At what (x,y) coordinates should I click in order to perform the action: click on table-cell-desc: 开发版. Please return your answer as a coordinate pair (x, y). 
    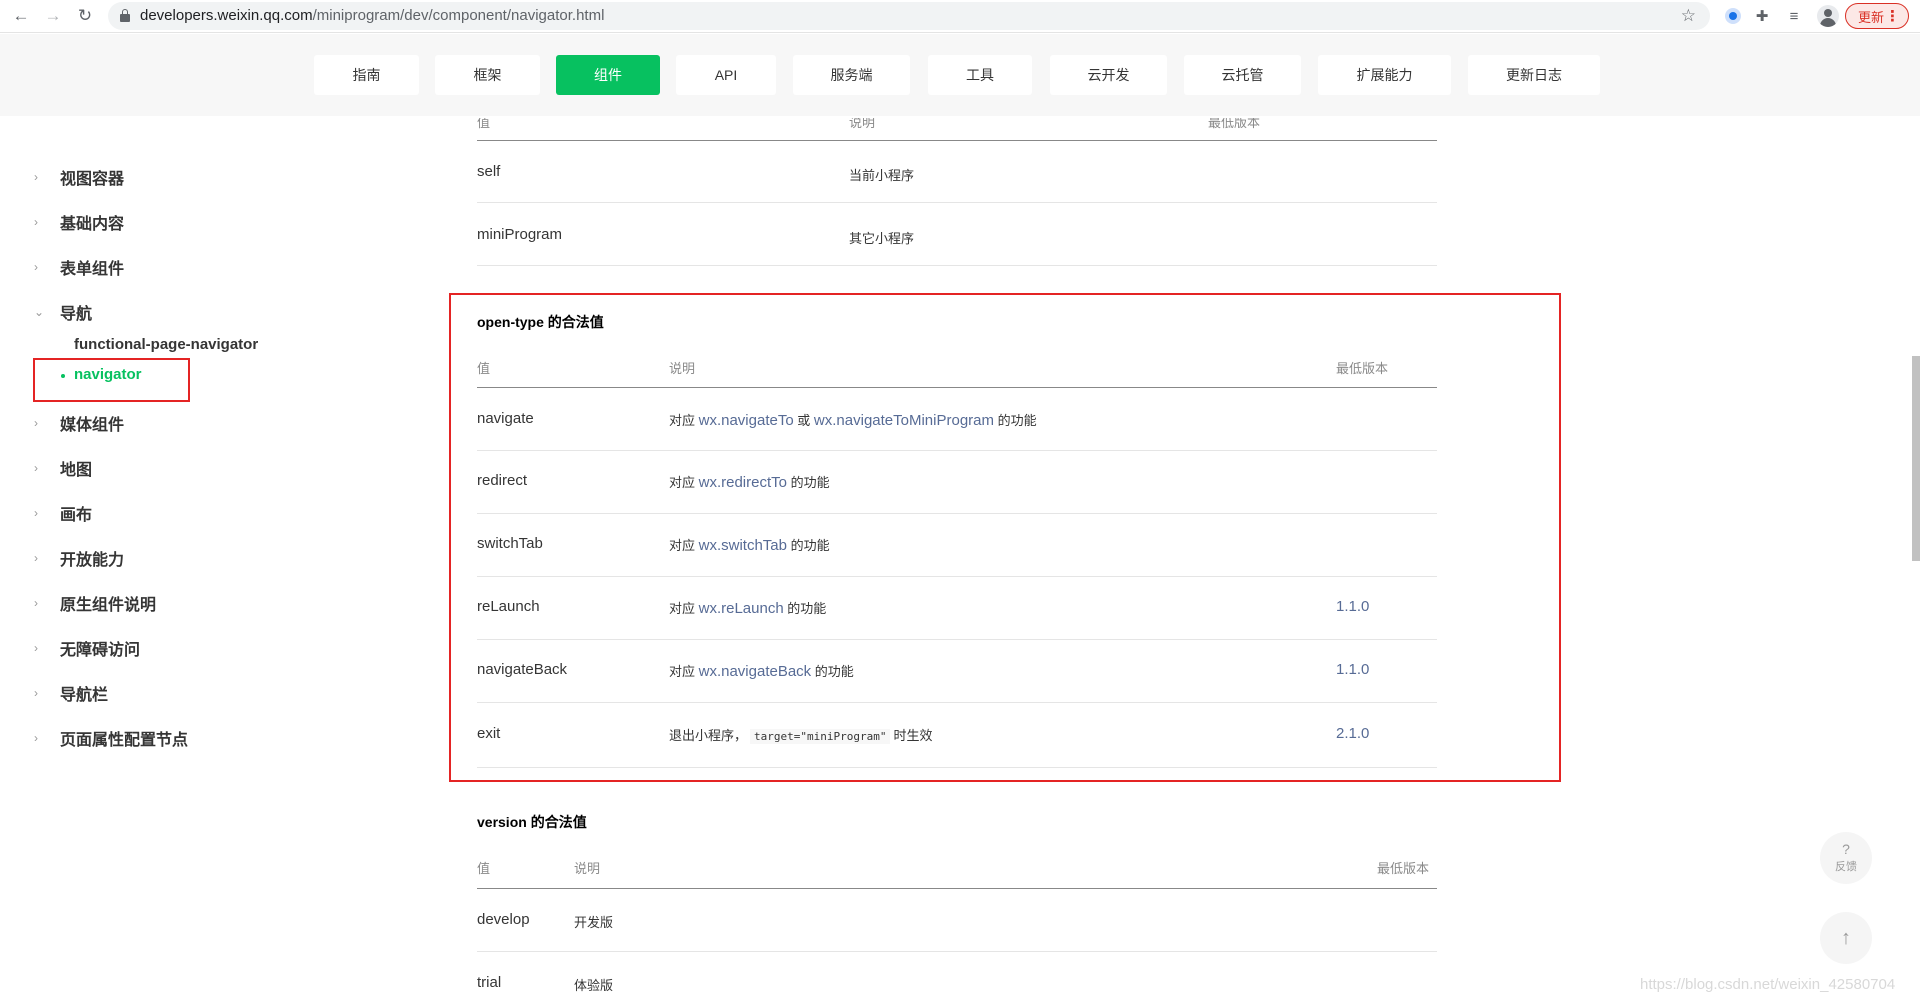
    Looking at the image, I should click on (594, 922).